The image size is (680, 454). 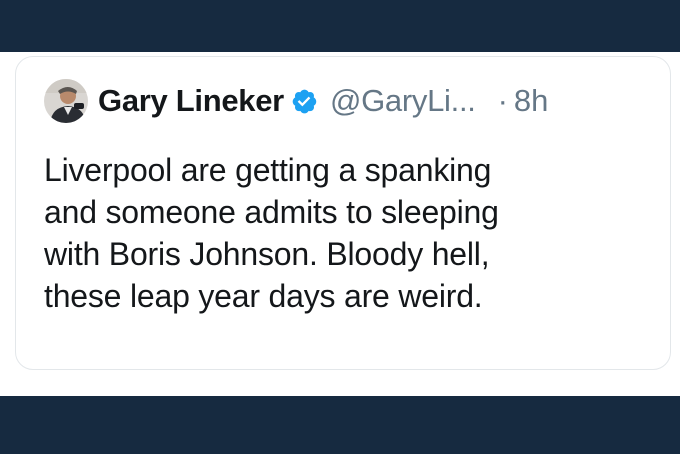 What do you see at coordinates (340, 26) in the screenshot?
I see `top-dark-band` at bounding box center [340, 26].